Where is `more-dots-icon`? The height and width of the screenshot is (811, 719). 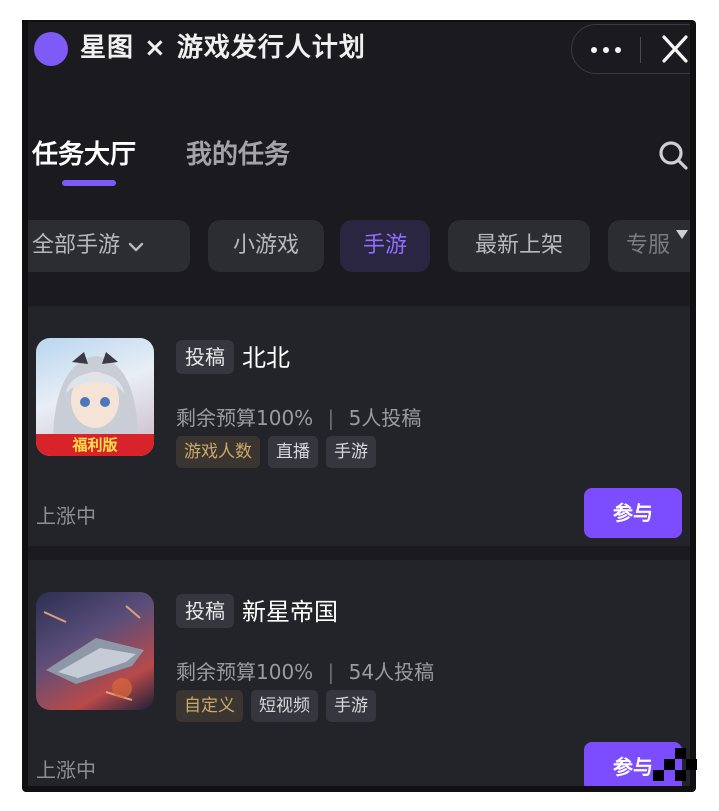 more-dots-icon is located at coordinates (606, 50).